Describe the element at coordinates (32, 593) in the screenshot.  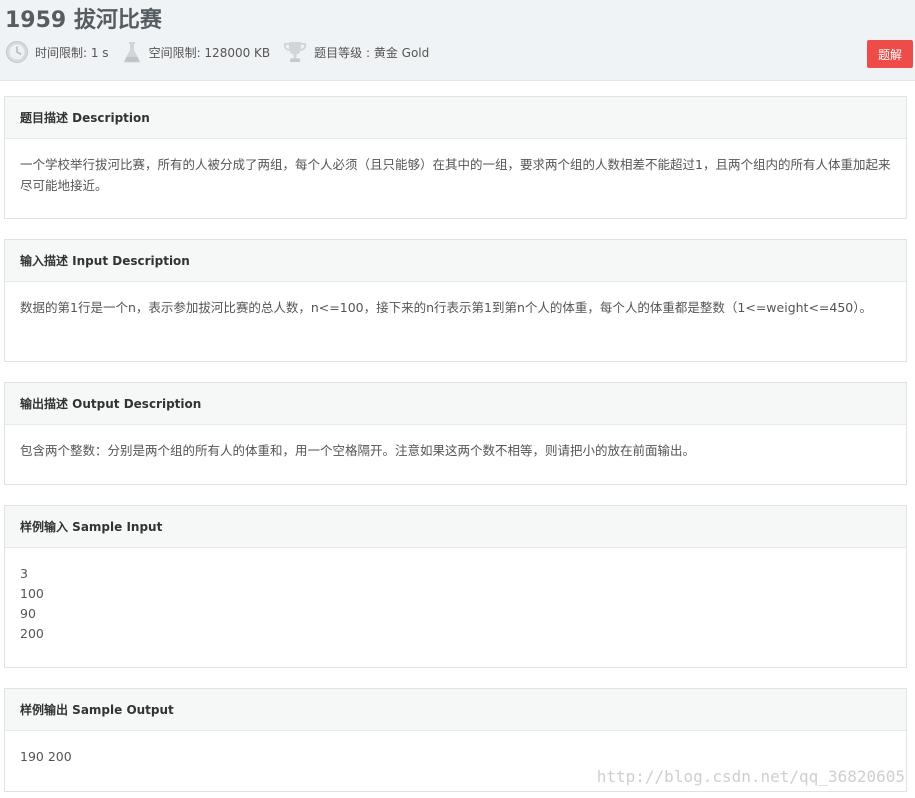
I see `sample-input-line: 100` at that location.